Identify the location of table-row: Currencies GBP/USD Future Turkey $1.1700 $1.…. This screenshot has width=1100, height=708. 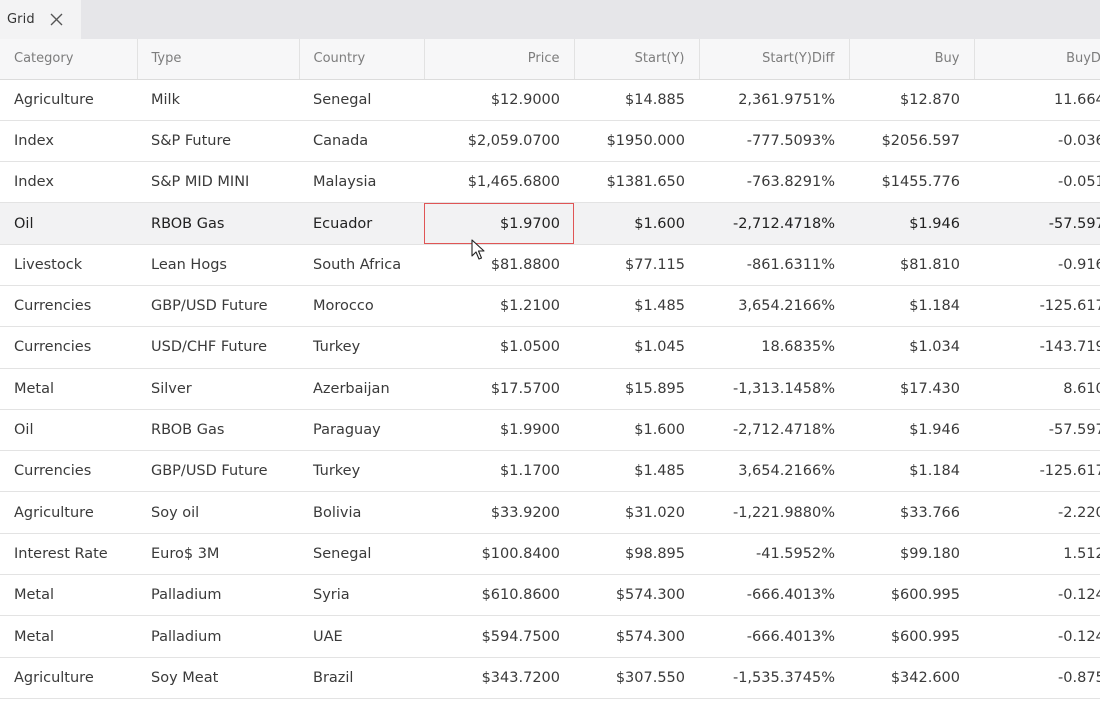
(550, 471).